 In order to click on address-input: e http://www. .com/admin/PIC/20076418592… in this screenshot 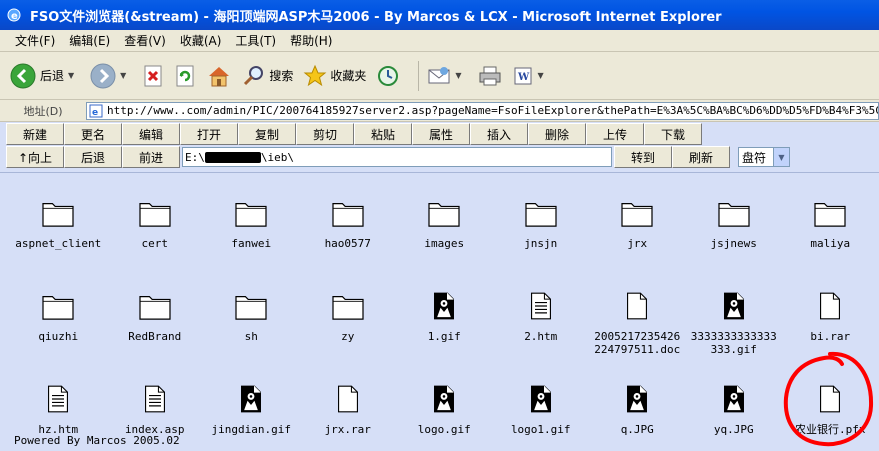, I will do `click(482, 110)`.